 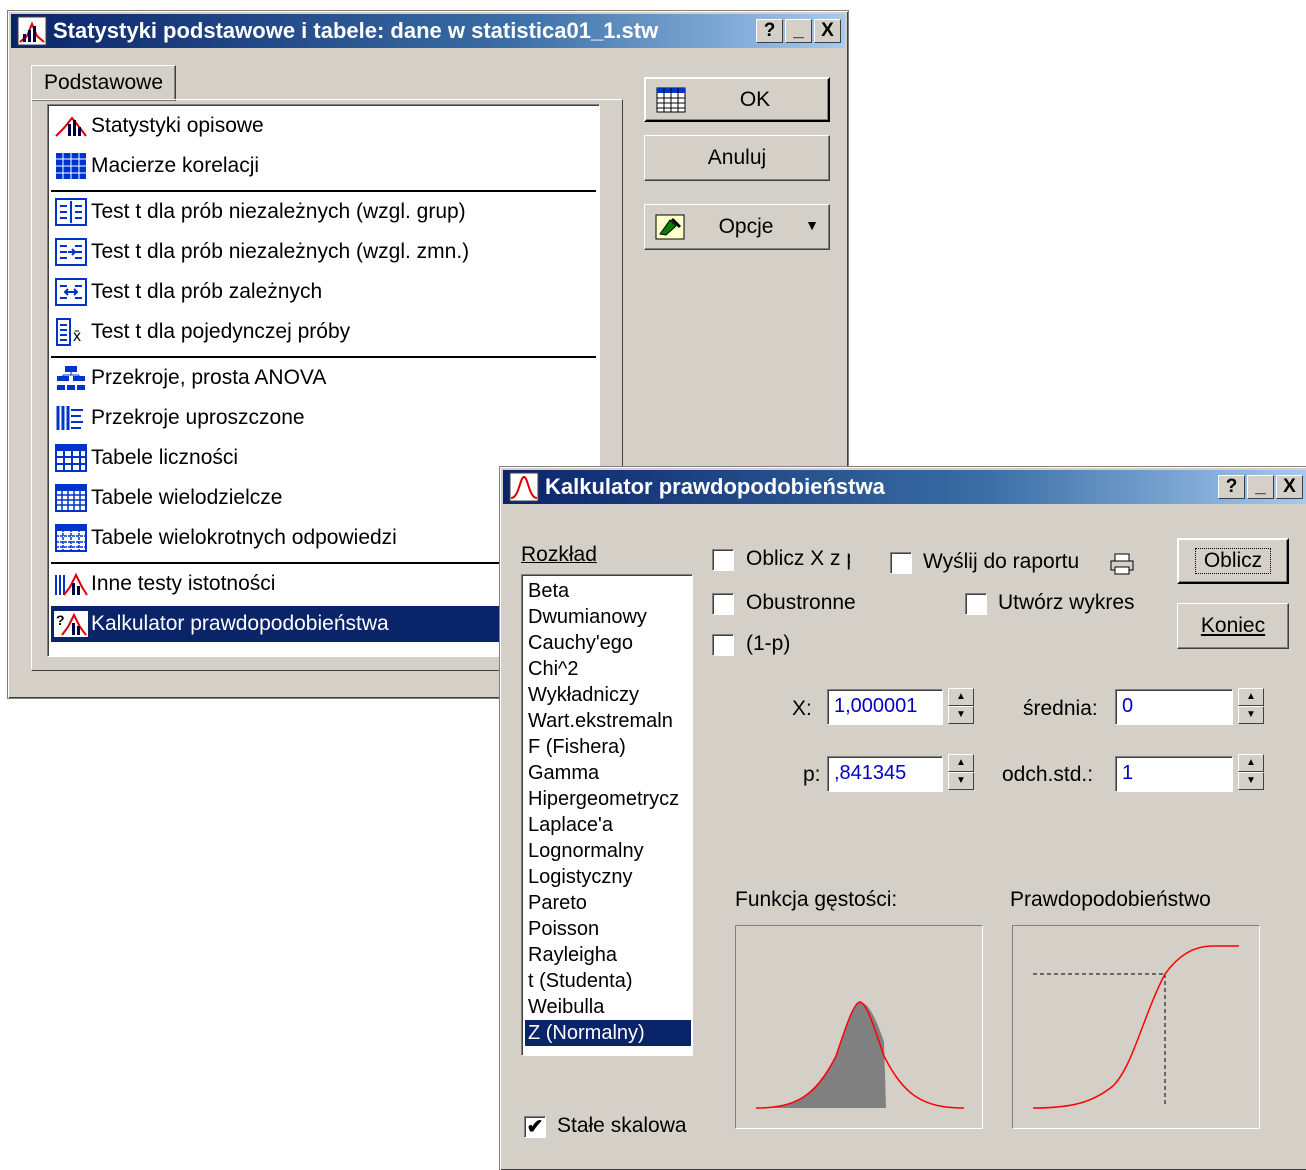 I want to click on calc-help-button: ?, so click(x=1231, y=487).